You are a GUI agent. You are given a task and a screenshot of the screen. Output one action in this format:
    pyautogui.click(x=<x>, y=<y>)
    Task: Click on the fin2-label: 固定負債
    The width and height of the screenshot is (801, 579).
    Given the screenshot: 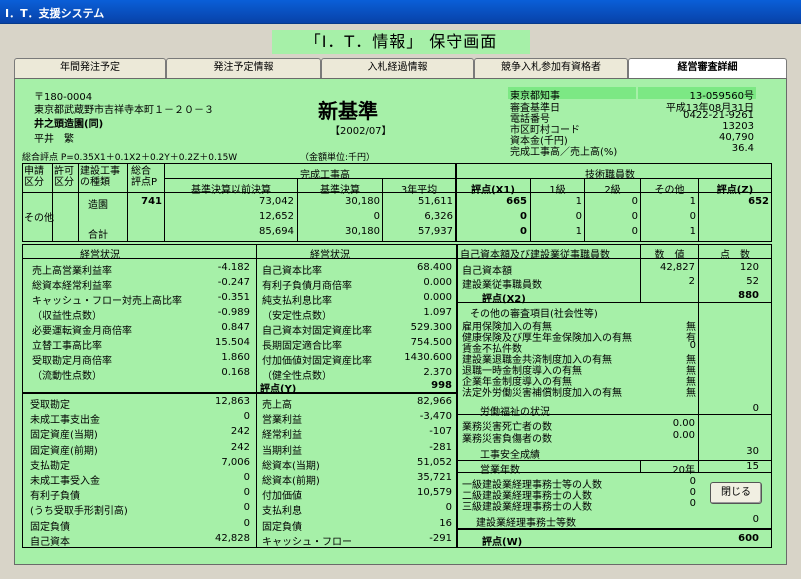 What is the action you would take?
    pyautogui.click(x=282, y=527)
    